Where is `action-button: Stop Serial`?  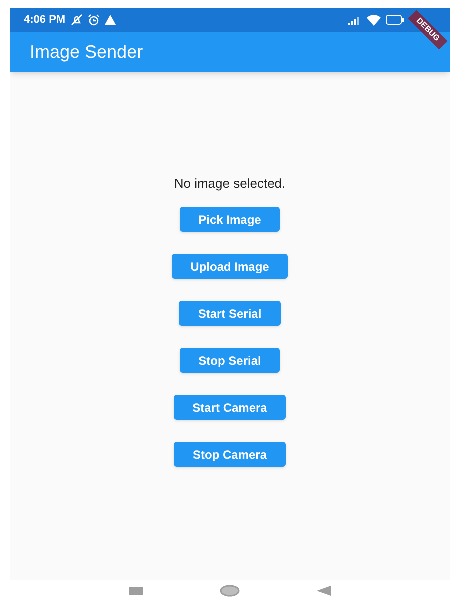
action-button: Stop Serial is located at coordinates (230, 360).